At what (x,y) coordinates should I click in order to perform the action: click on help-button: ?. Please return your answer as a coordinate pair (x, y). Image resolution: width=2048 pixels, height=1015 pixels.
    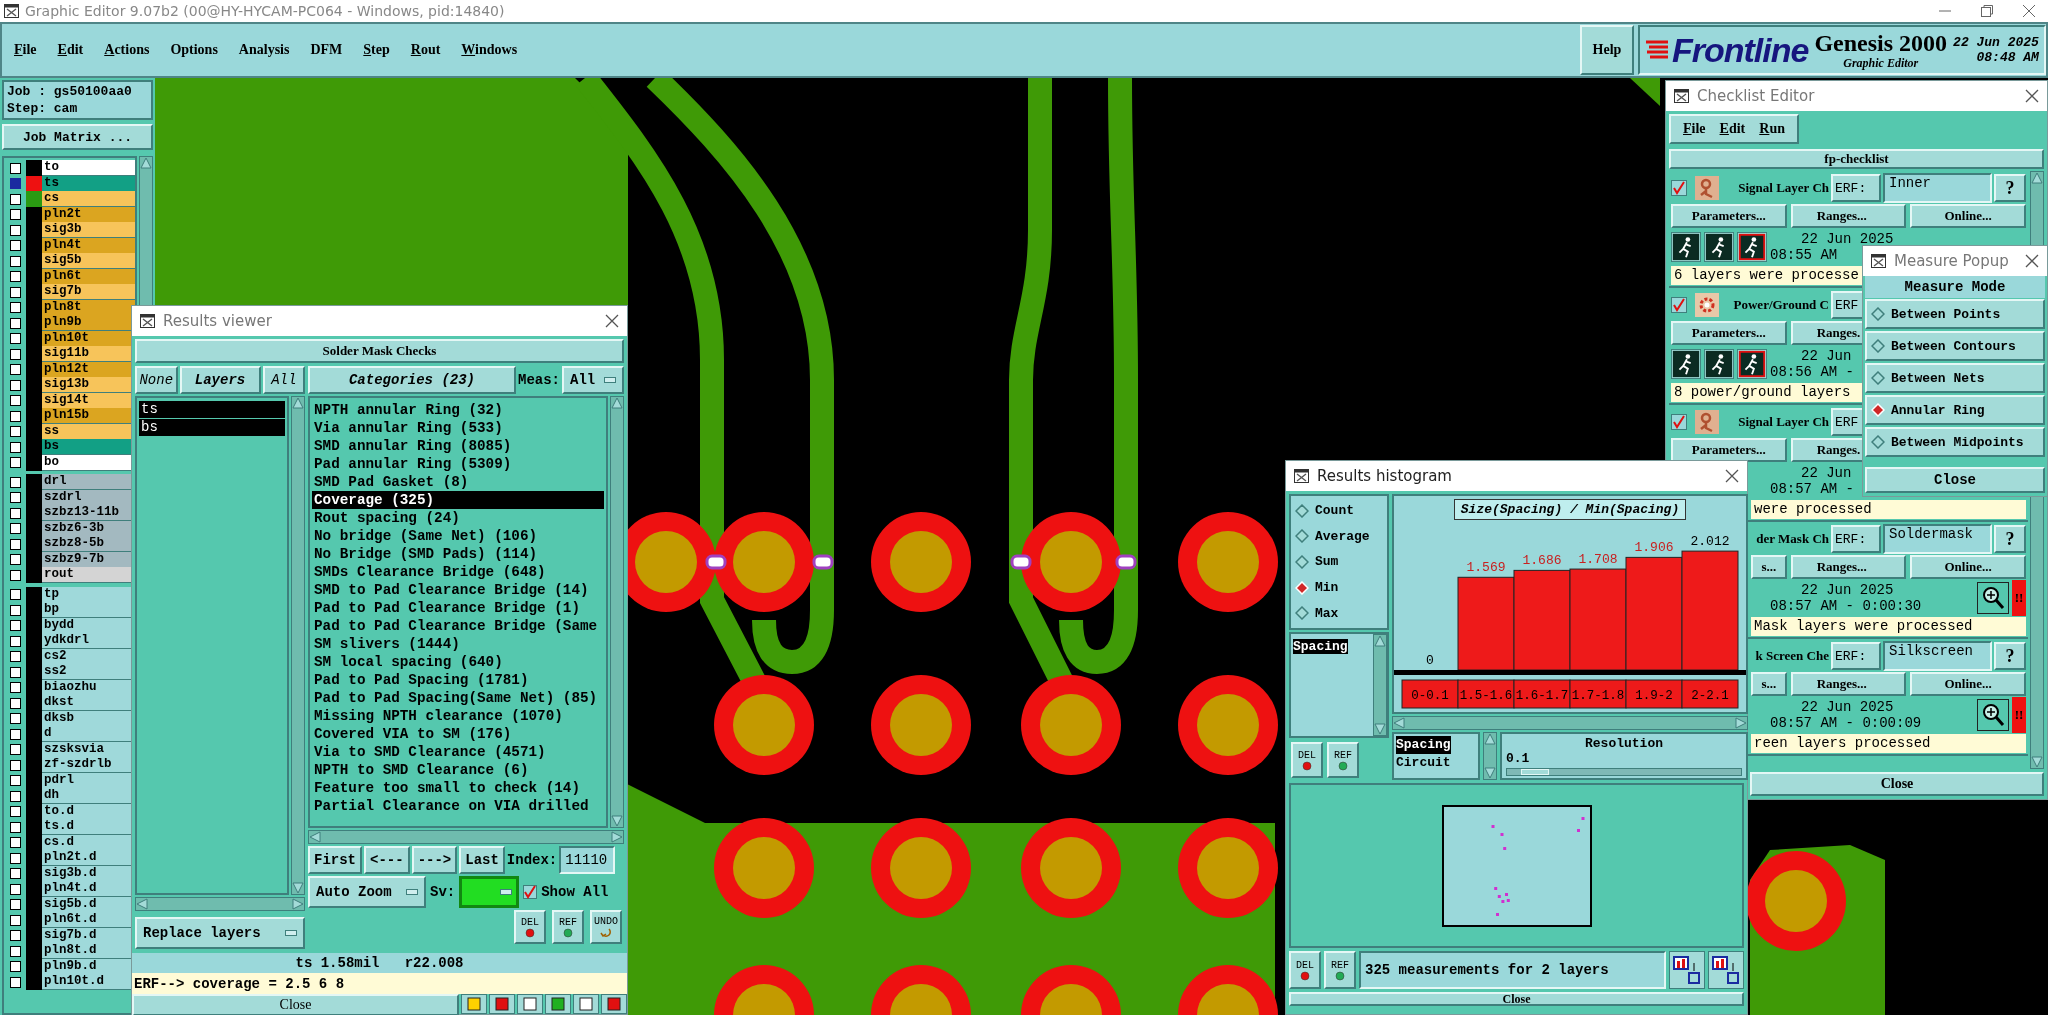
    Looking at the image, I should click on (2010, 656).